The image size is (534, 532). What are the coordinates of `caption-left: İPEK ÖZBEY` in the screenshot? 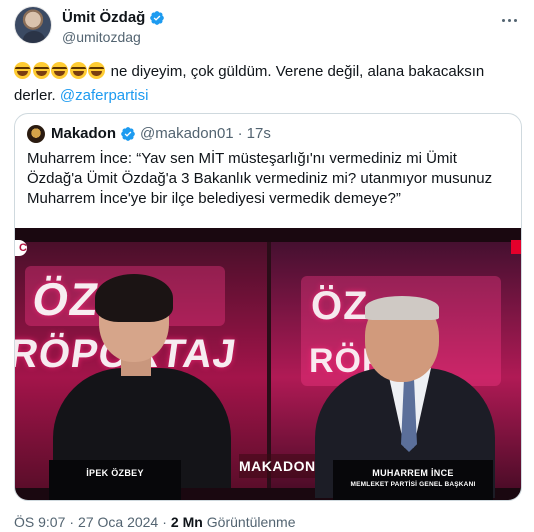 It's located at (115, 480).